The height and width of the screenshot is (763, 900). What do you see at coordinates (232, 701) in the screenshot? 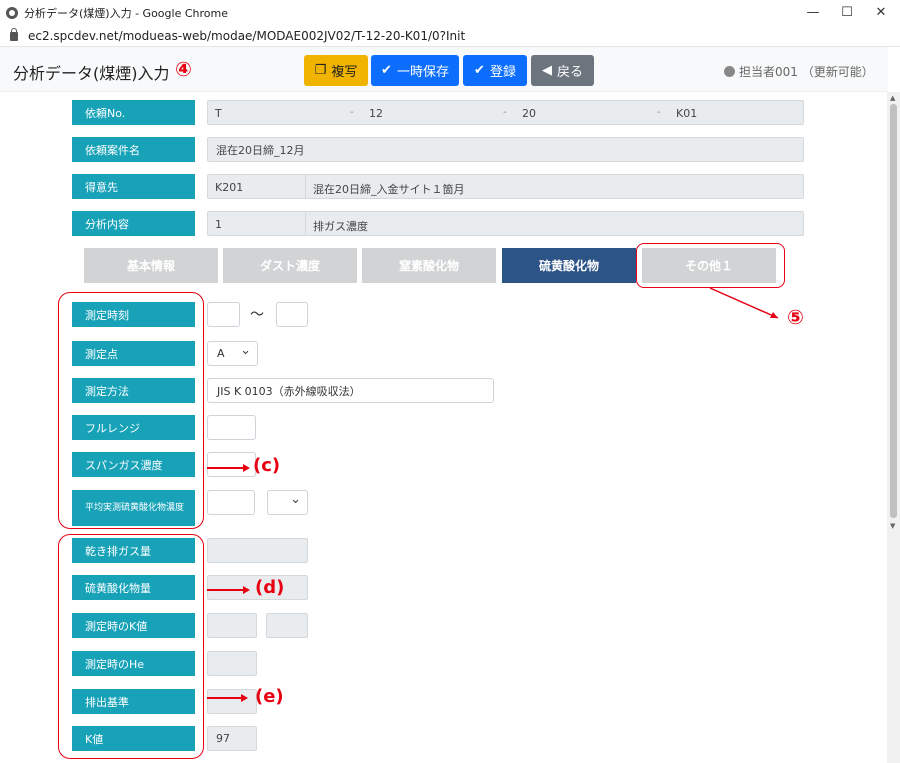
I see `emission-std-field` at bounding box center [232, 701].